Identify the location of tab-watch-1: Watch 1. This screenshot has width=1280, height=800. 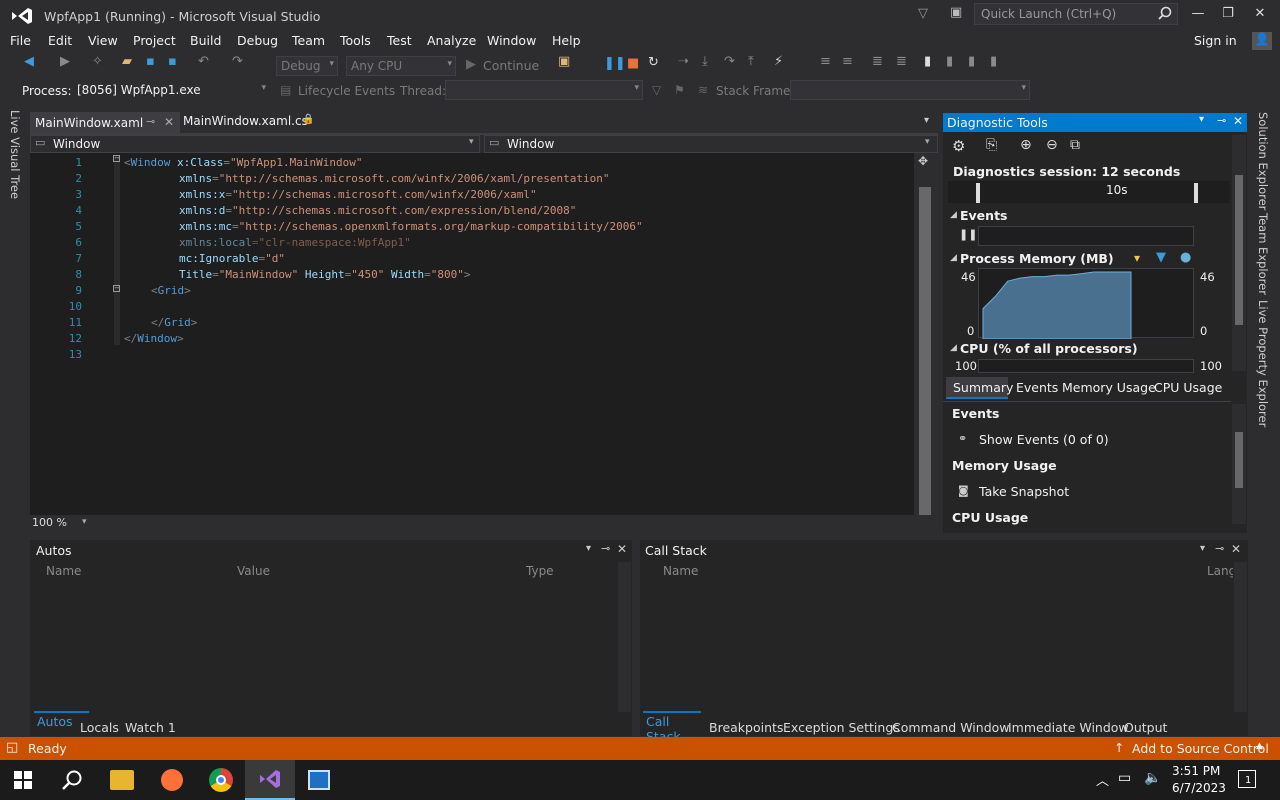
(150, 727).